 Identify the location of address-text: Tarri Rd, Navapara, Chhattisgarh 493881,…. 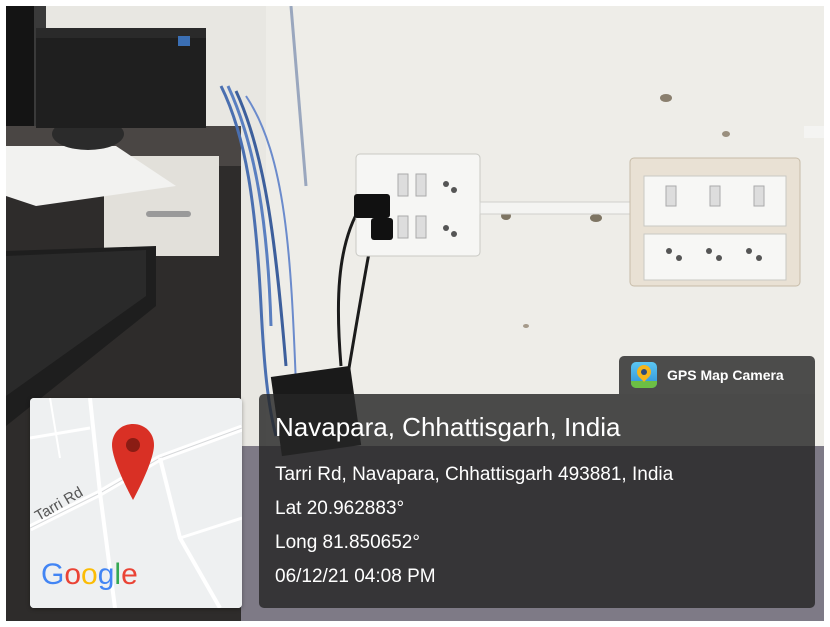
(474, 474).